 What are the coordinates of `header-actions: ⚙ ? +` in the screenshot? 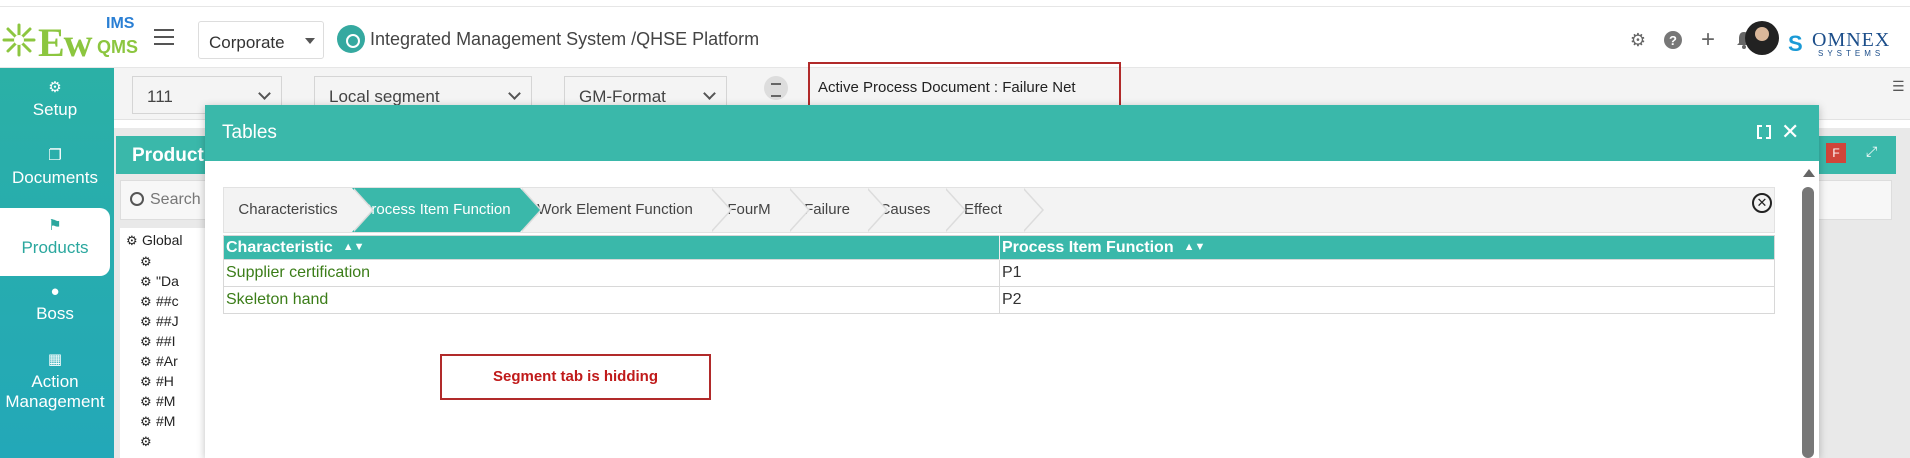 It's located at (1691, 39).